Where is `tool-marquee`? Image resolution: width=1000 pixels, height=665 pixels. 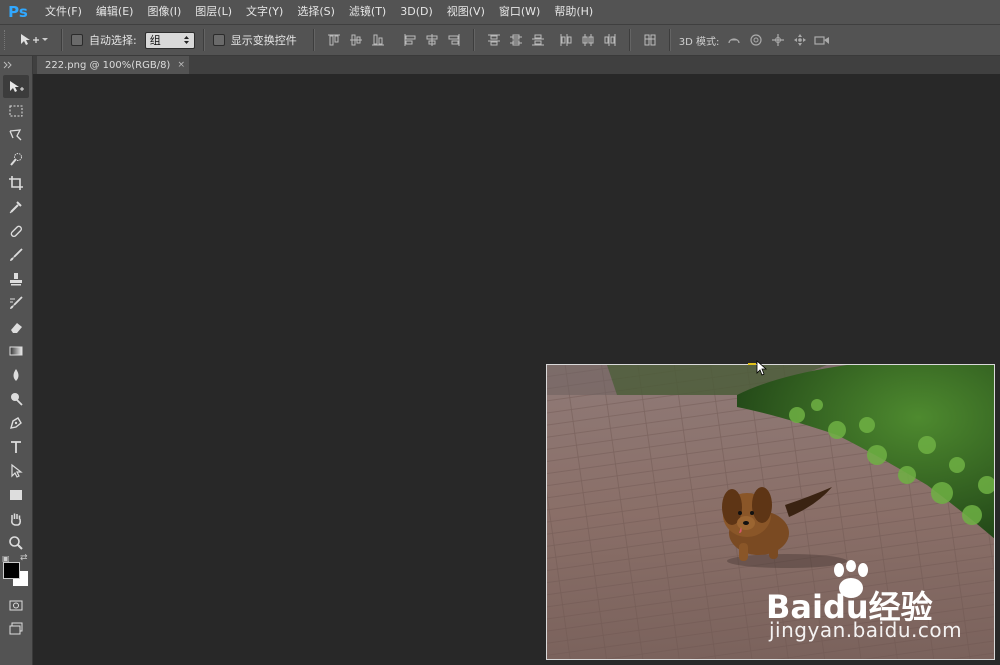
tool-marquee is located at coordinates (16, 110).